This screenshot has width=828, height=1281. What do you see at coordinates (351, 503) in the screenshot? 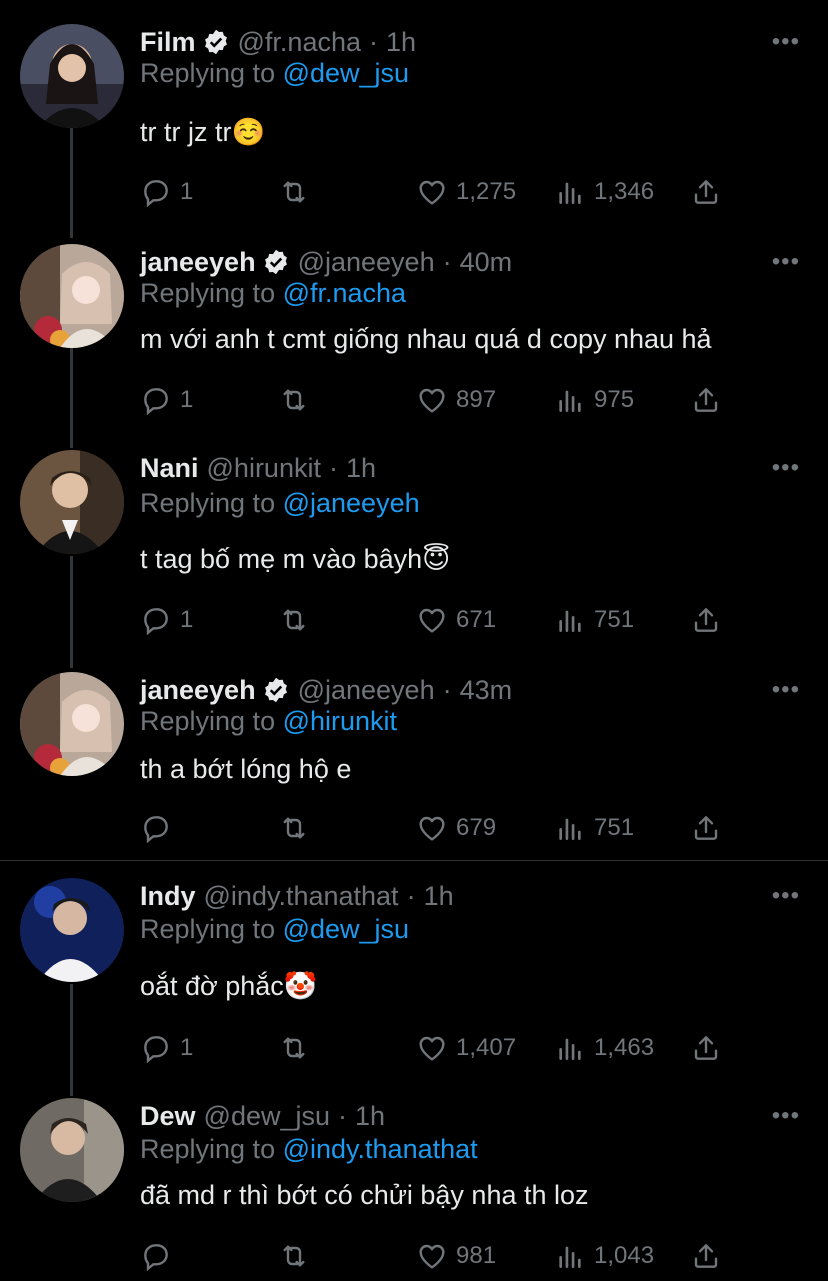
I see `reply-to-mention: @janeeyeh` at bounding box center [351, 503].